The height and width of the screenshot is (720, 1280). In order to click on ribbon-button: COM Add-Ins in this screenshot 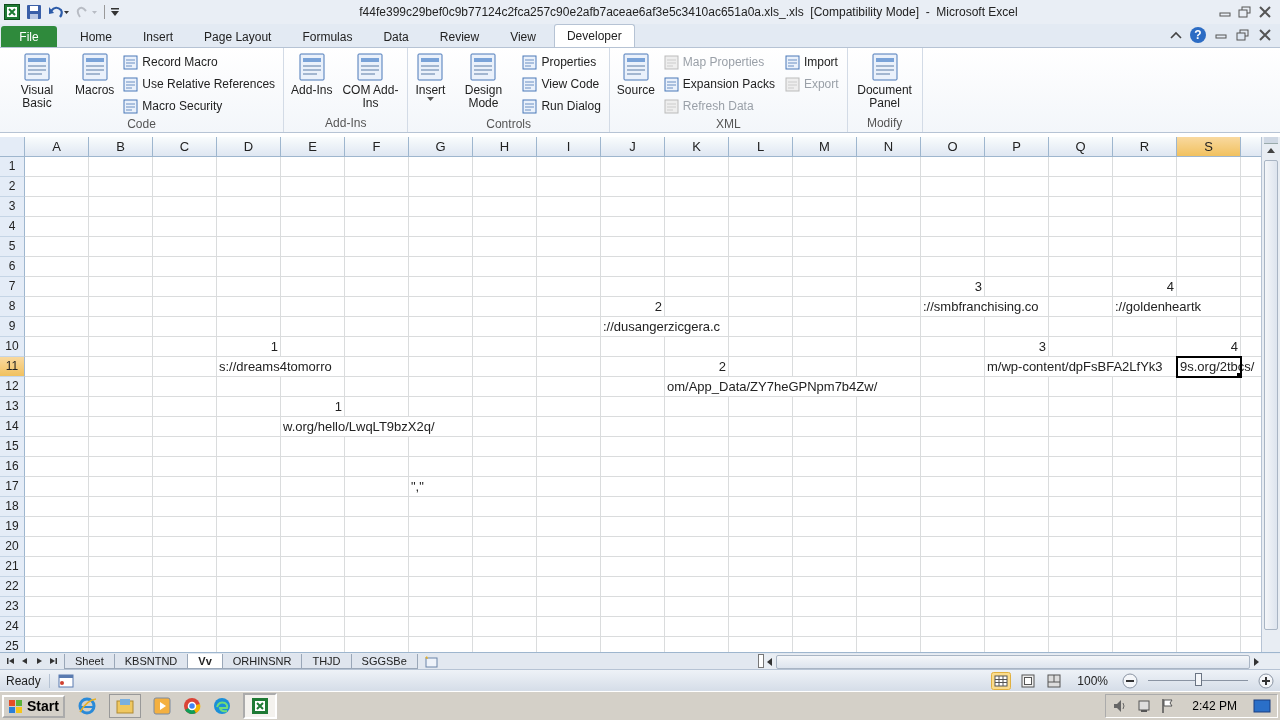, I will do `click(370, 82)`.